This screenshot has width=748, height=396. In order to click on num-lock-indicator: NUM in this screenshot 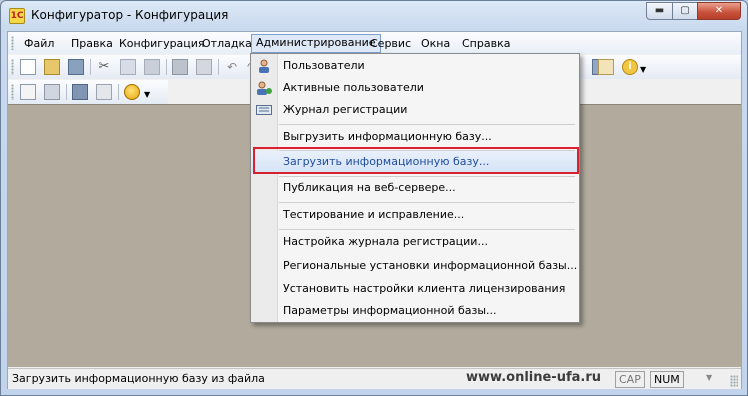, I will do `click(667, 379)`.